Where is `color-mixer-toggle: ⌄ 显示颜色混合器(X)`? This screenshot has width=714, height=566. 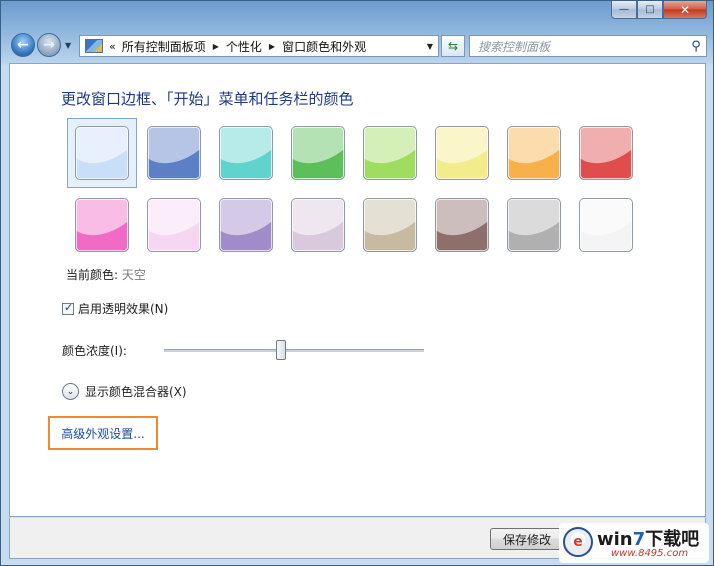
color-mixer-toggle: ⌄ 显示颜色混合器(X) is located at coordinates (124, 391).